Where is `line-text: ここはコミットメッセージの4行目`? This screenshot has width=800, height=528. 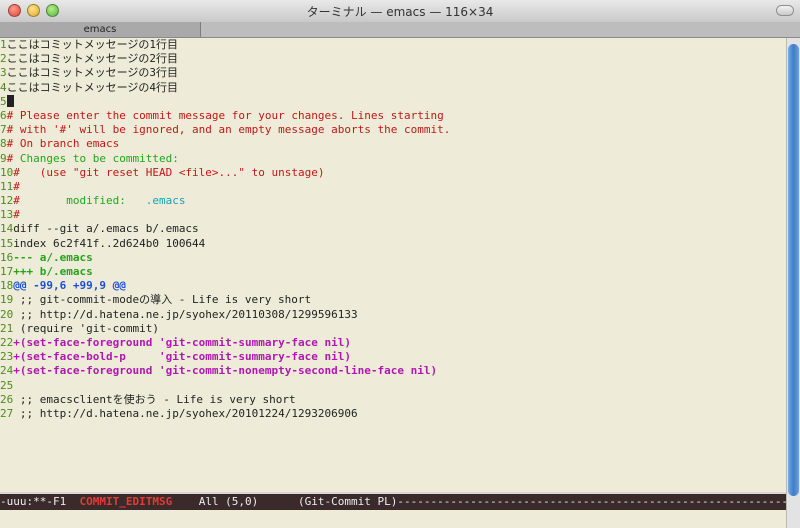 line-text: ここはコミットメッセージの4行目 is located at coordinates (92, 87).